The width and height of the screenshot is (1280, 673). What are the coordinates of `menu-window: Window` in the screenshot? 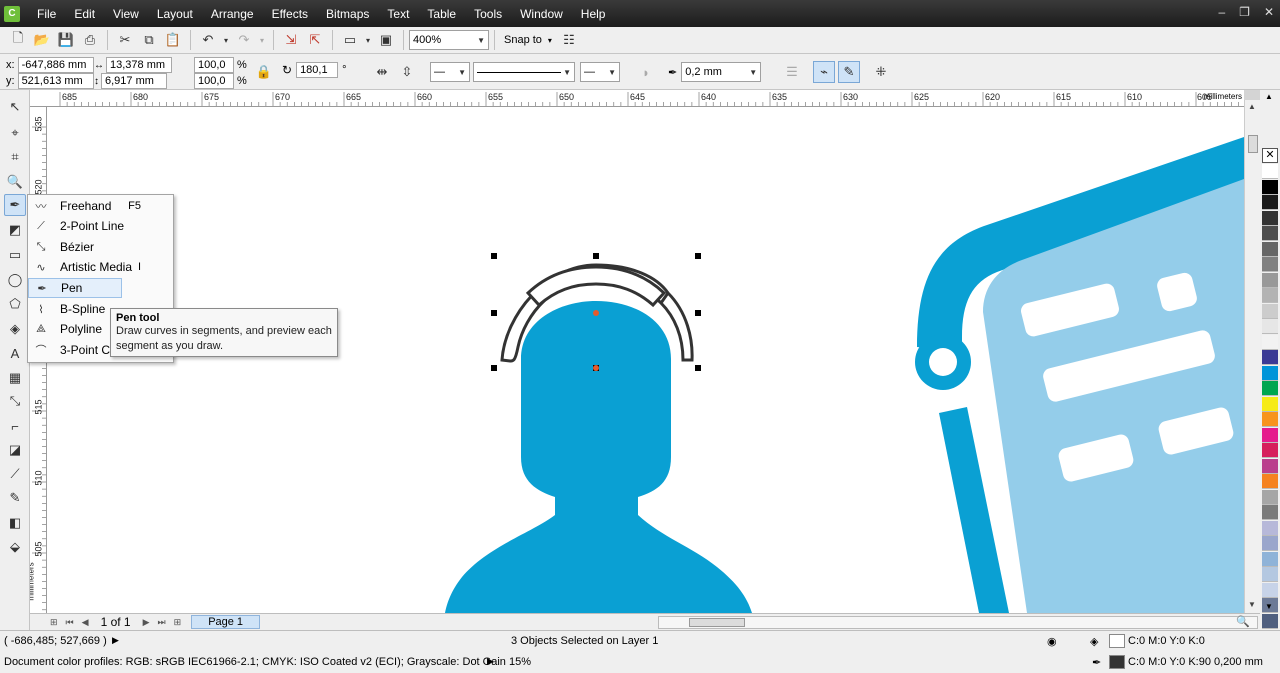 It's located at (541, 14).